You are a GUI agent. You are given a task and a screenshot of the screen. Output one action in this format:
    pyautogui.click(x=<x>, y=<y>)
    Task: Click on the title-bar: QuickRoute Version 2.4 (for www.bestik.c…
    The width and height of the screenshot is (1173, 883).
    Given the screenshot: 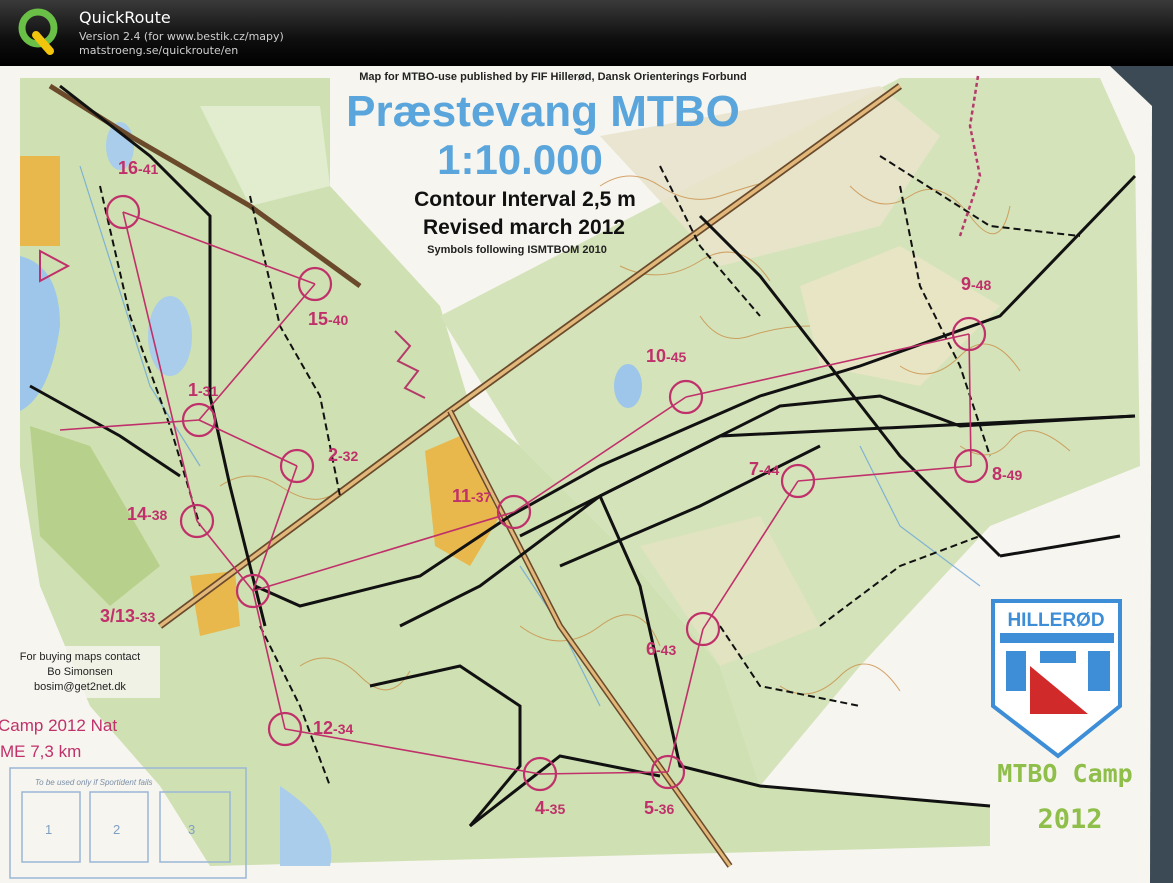 What is the action you would take?
    pyautogui.click(x=586, y=33)
    